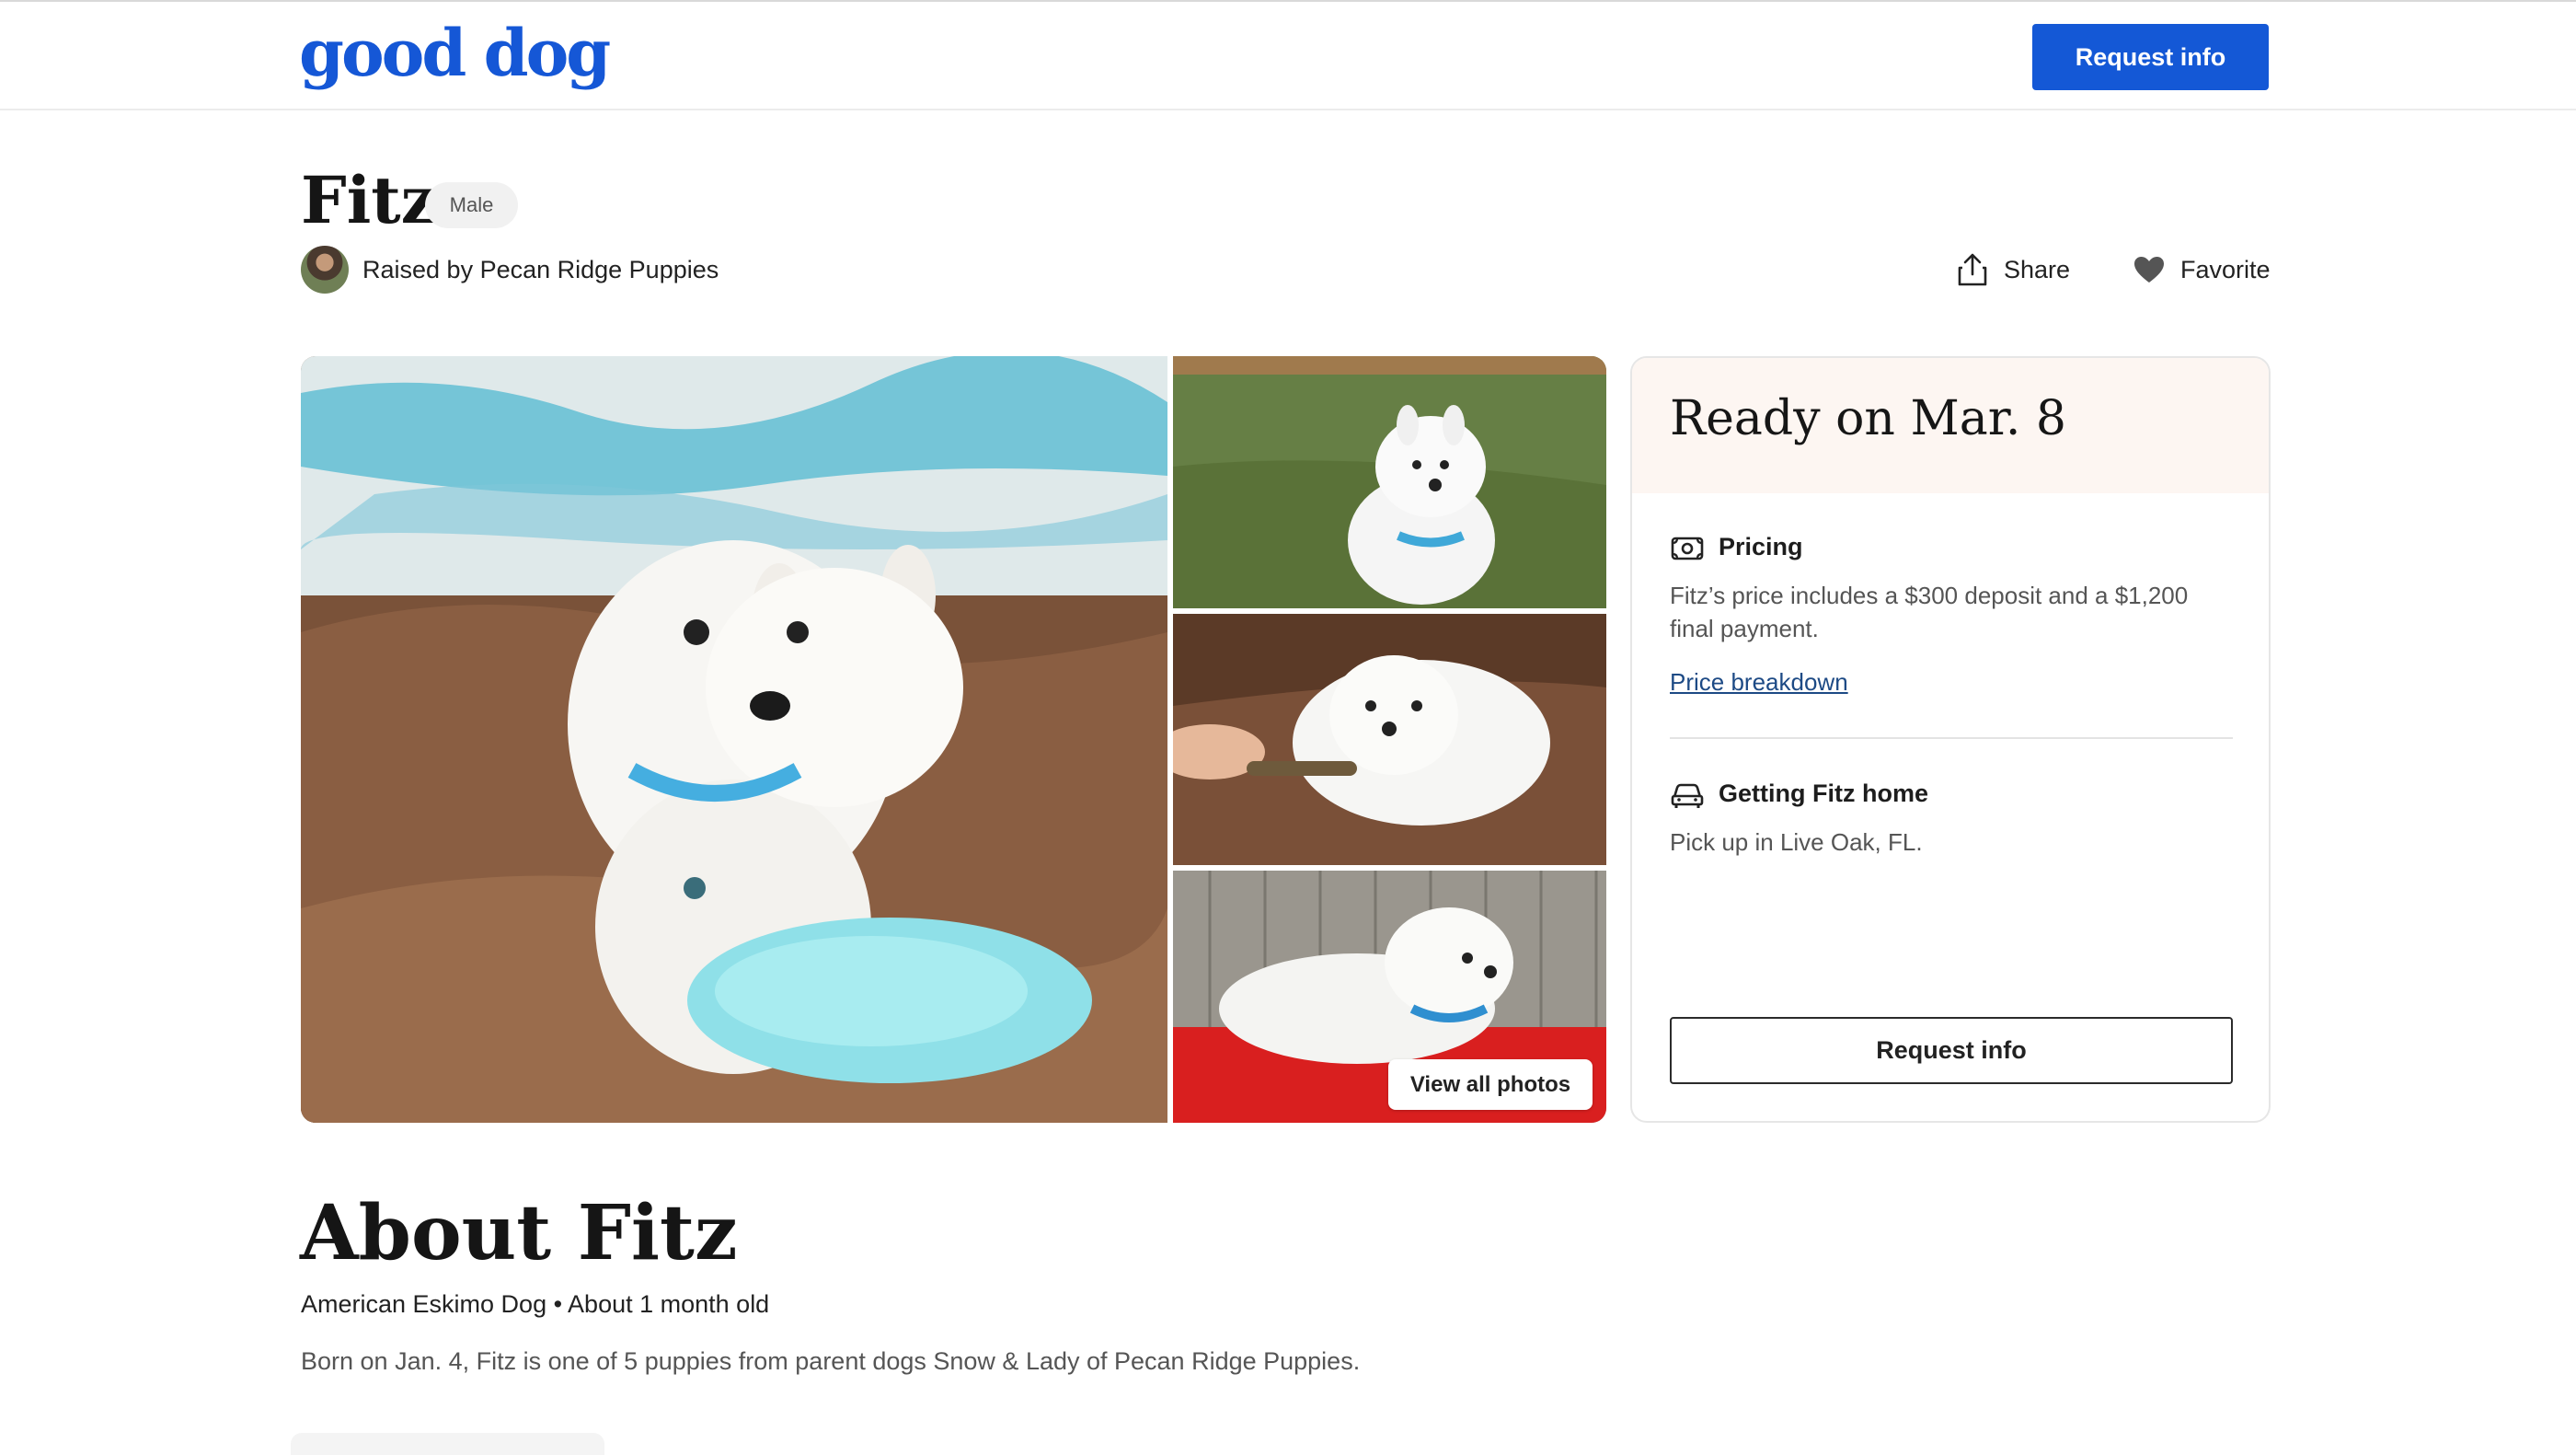  Describe the element at coordinates (1687, 548) in the screenshot. I see `money-icon` at that location.